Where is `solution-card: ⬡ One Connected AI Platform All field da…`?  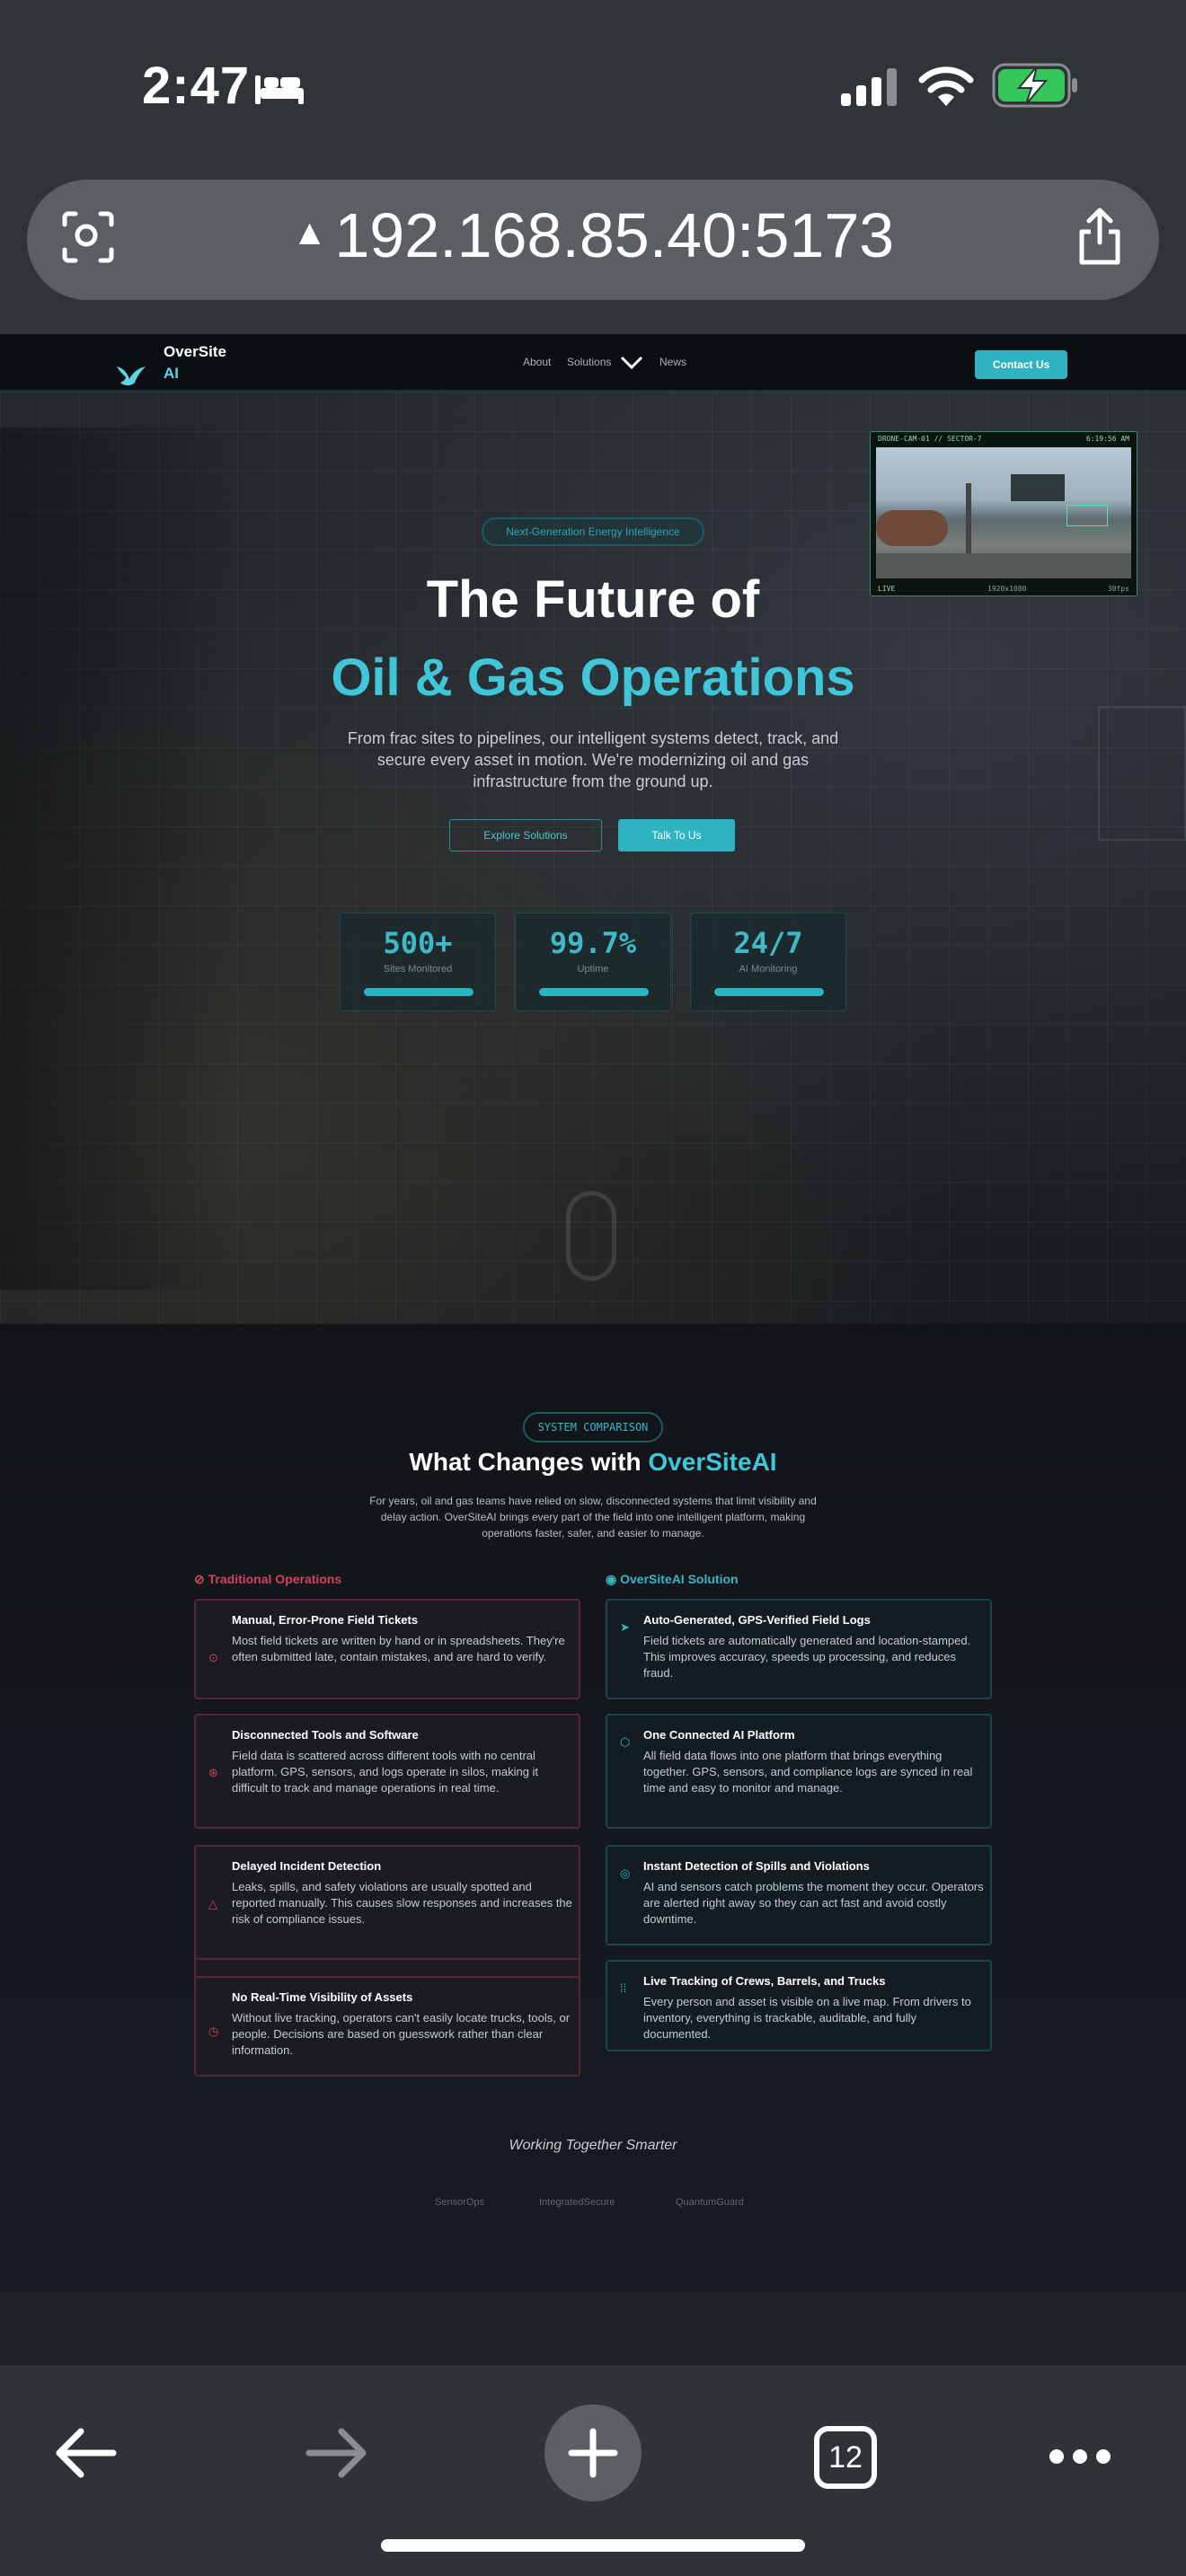 solution-card: ⬡ One Connected AI Platform All field da… is located at coordinates (799, 1771).